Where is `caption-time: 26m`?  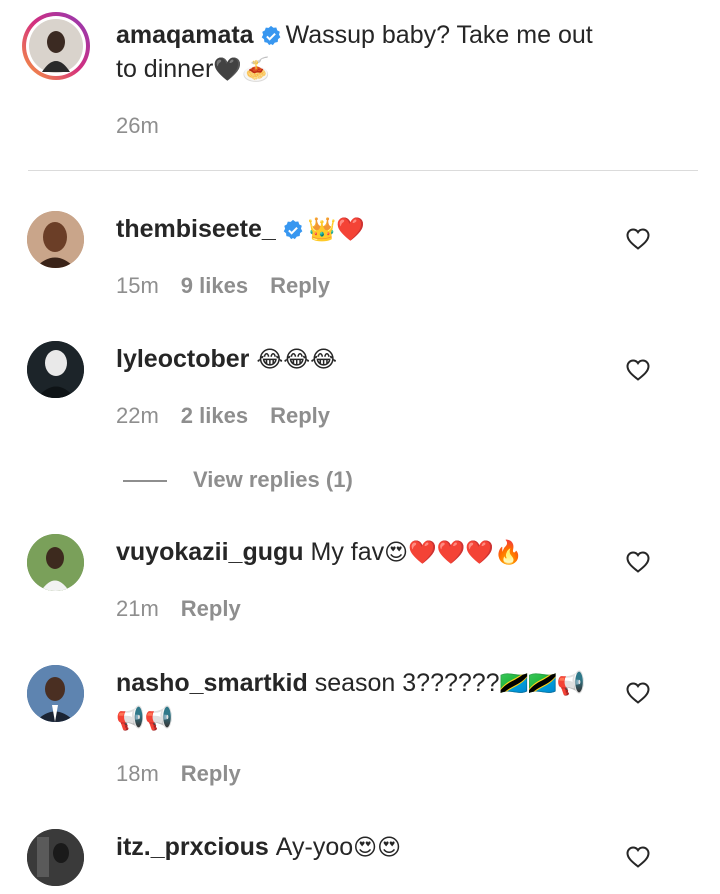
caption-time: 26m is located at coordinates (137, 125).